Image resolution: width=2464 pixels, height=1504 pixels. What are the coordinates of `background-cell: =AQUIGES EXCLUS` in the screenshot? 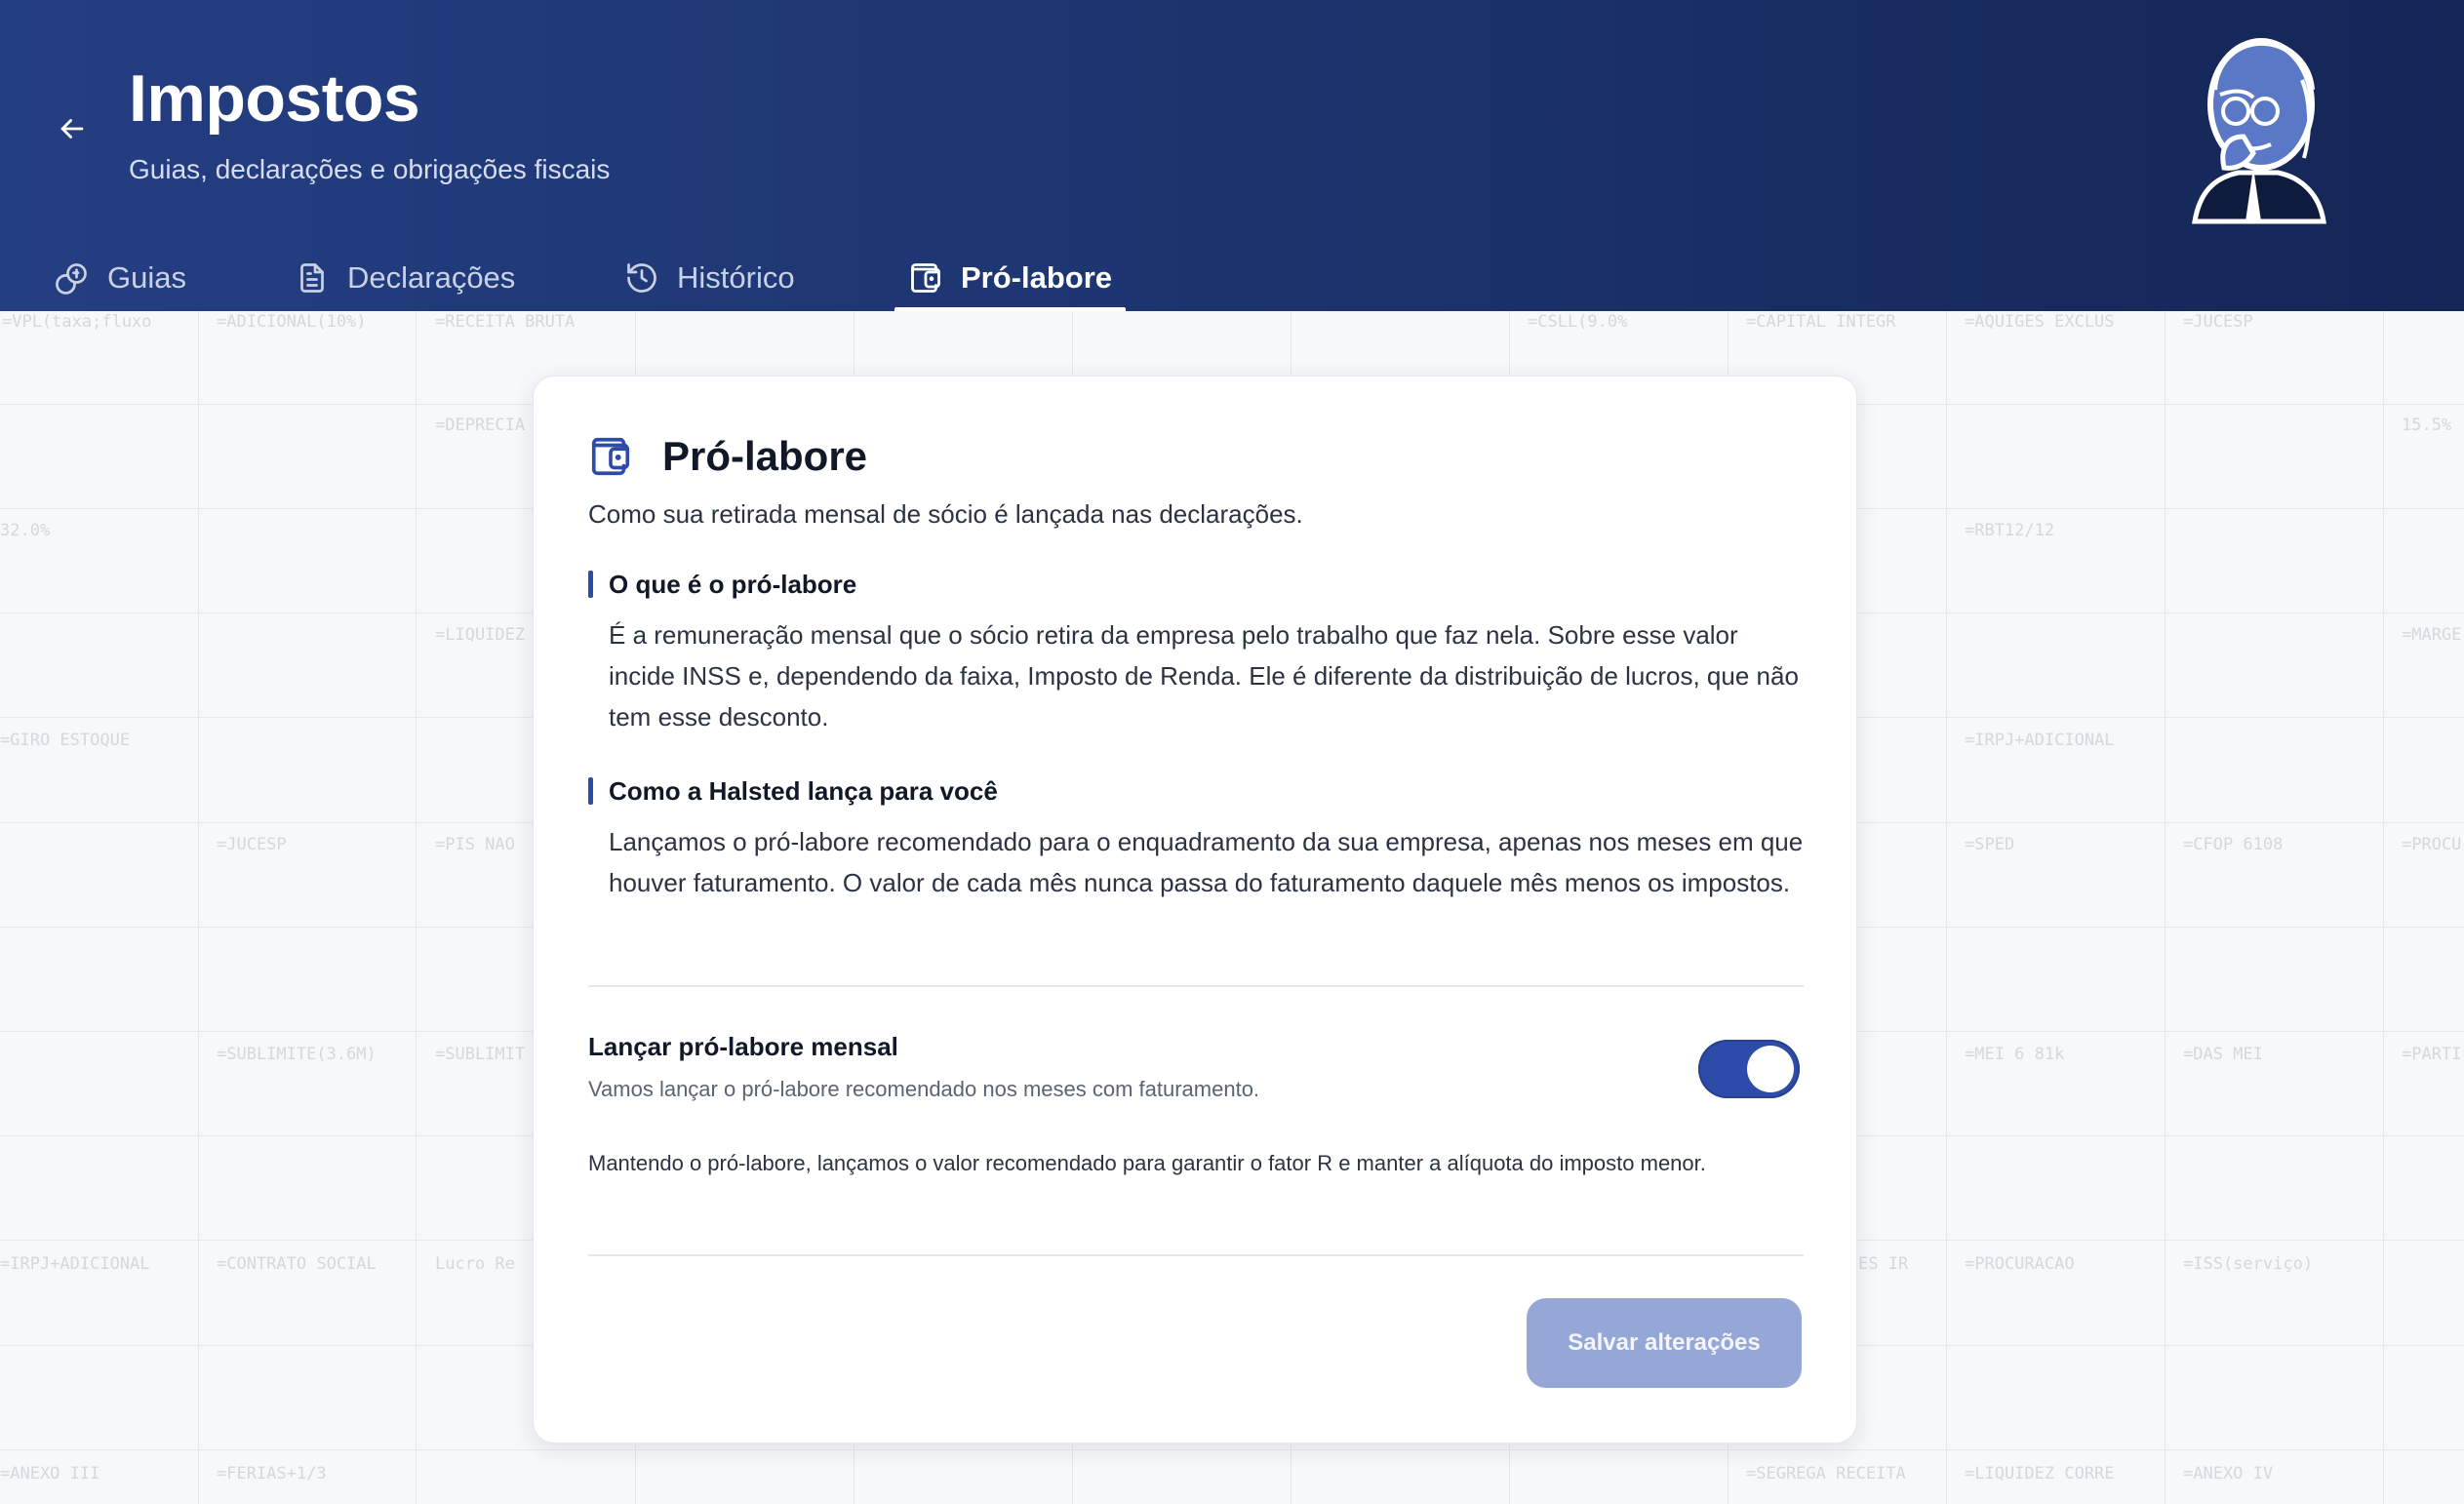 It's located at (2040, 322).